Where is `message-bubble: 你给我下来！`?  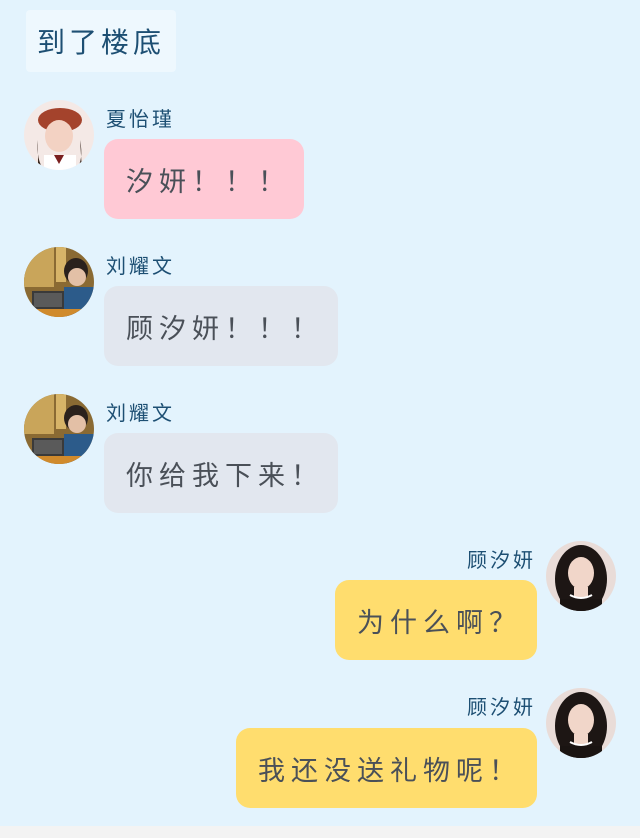 message-bubble: 你给我下来！ is located at coordinates (221, 473).